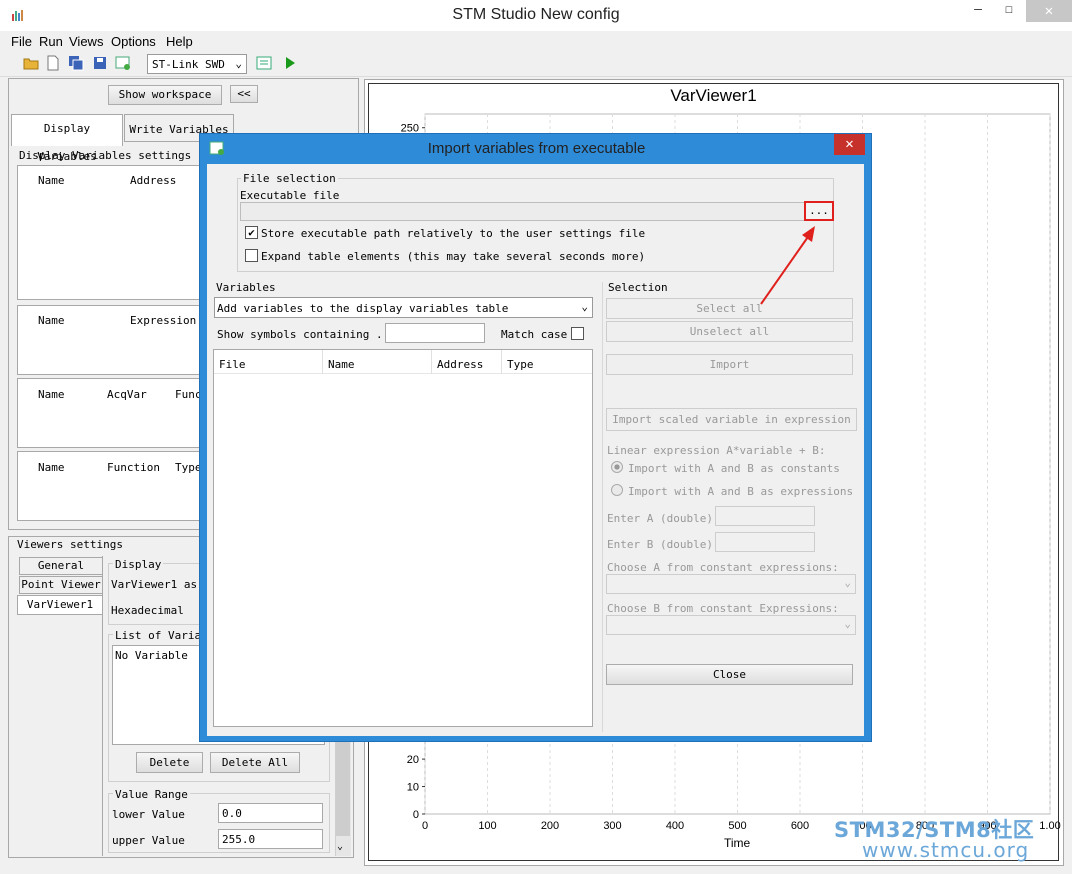 This screenshot has height=874, width=1072. Describe the element at coordinates (100, 63) in the screenshot. I see `save-icon` at that location.